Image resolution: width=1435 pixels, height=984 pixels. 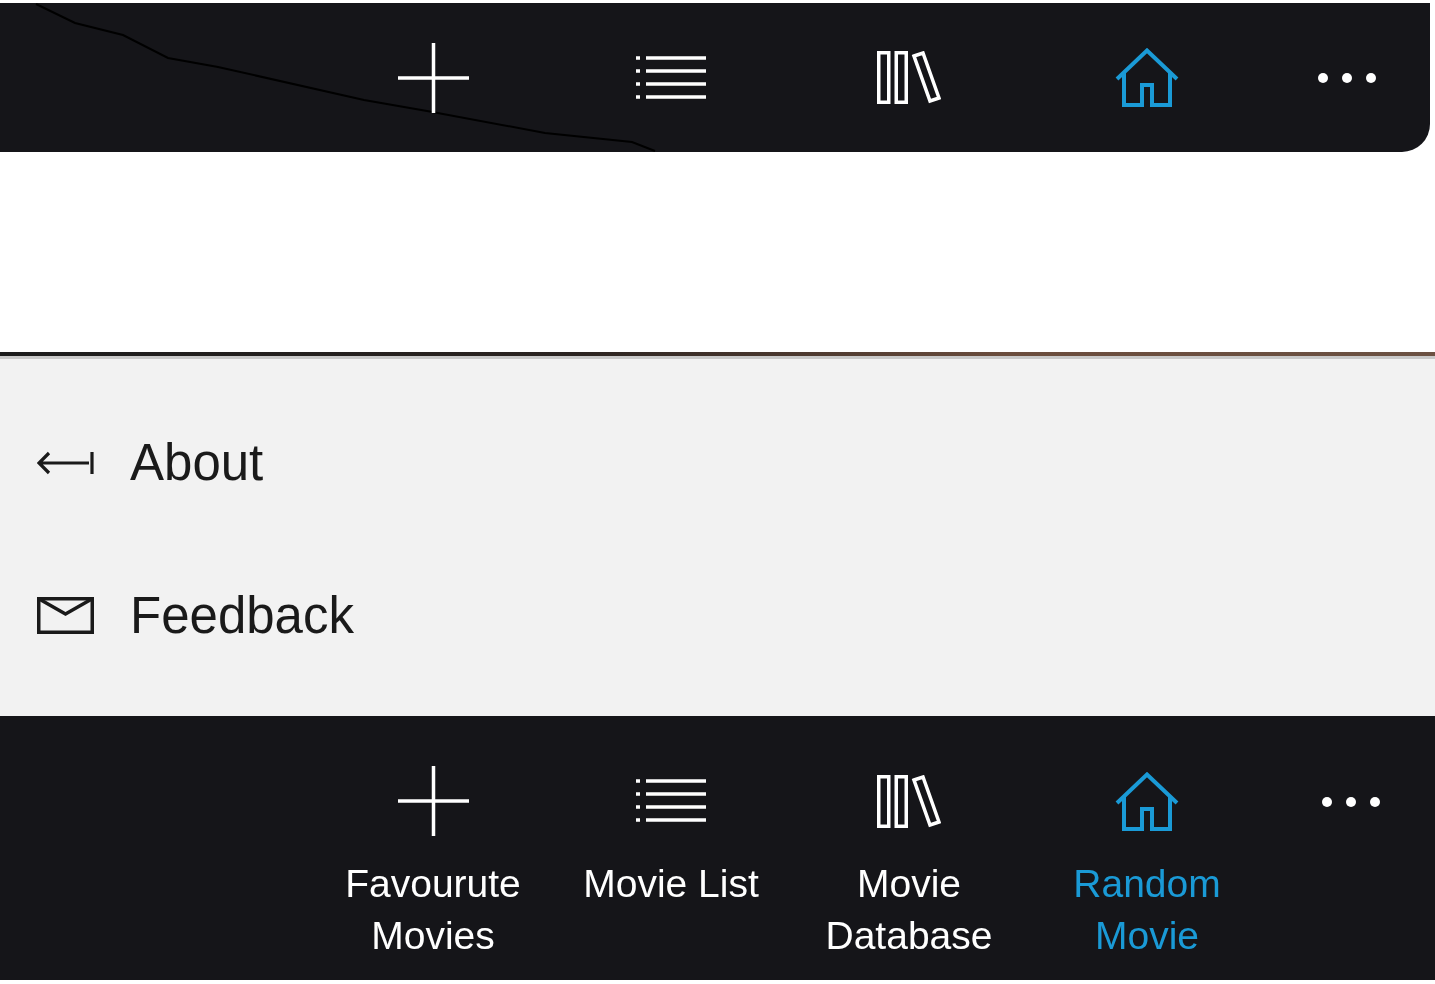 What do you see at coordinates (671, 841) in the screenshot?
I see `app-bar-button: Movie List` at bounding box center [671, 841].